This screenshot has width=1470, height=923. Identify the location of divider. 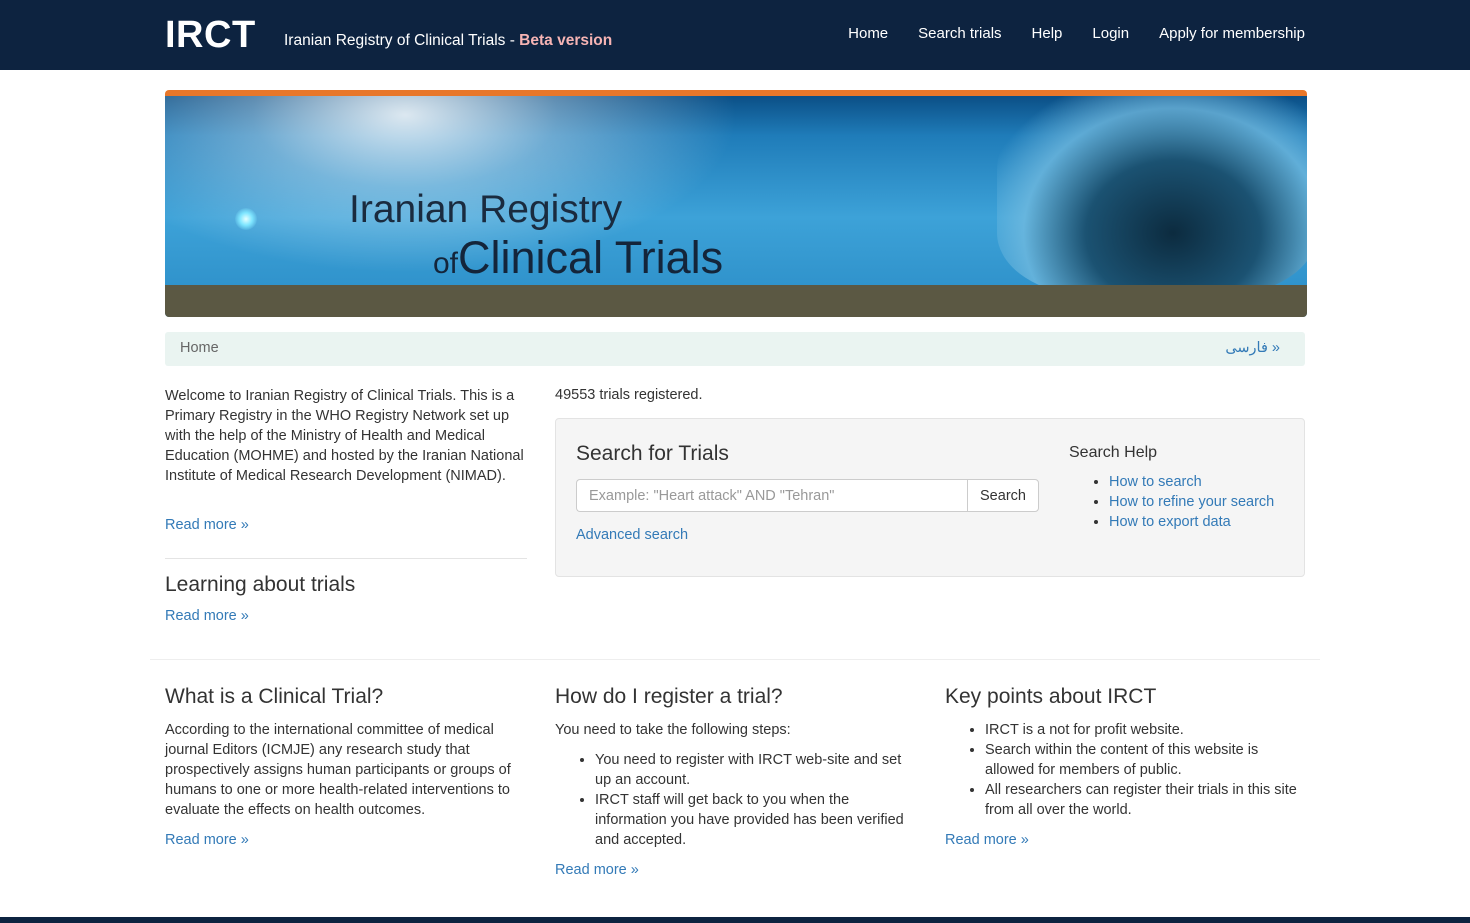
(346, 558).